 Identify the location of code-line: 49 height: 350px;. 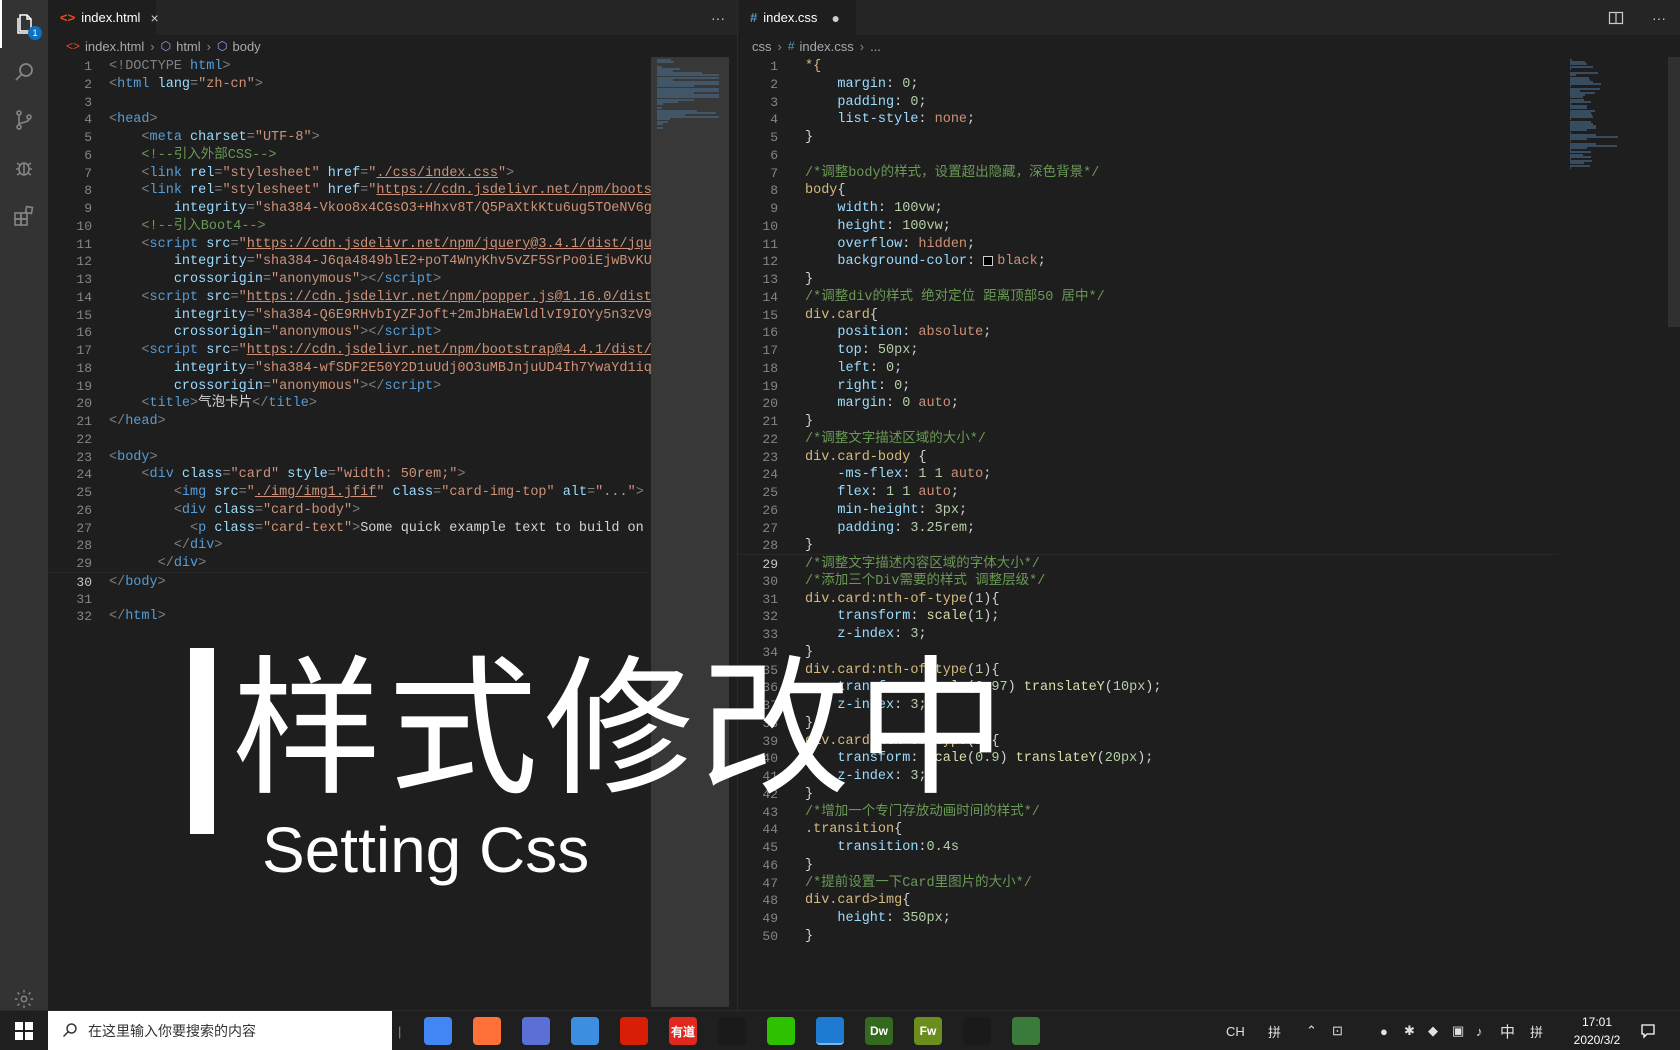
(1148, 918).